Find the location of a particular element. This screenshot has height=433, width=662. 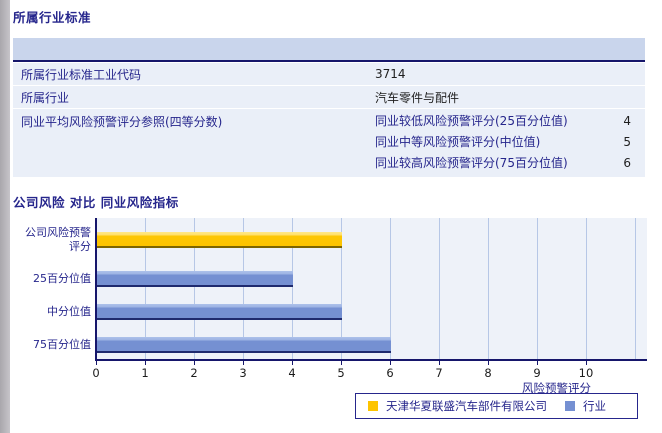

tick-label: 6 is located at coordinates (390, 373).